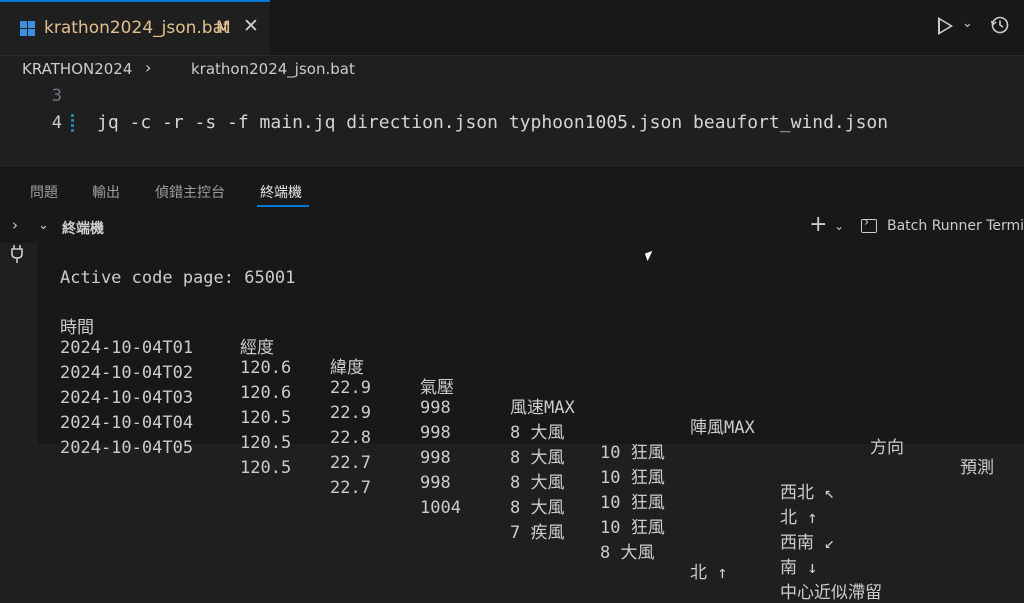 The image size is (1024, 603). Describe the element at coordinates (831, 593) in the screenshot. I see `row-direction: 中心近似滯留` at that location.